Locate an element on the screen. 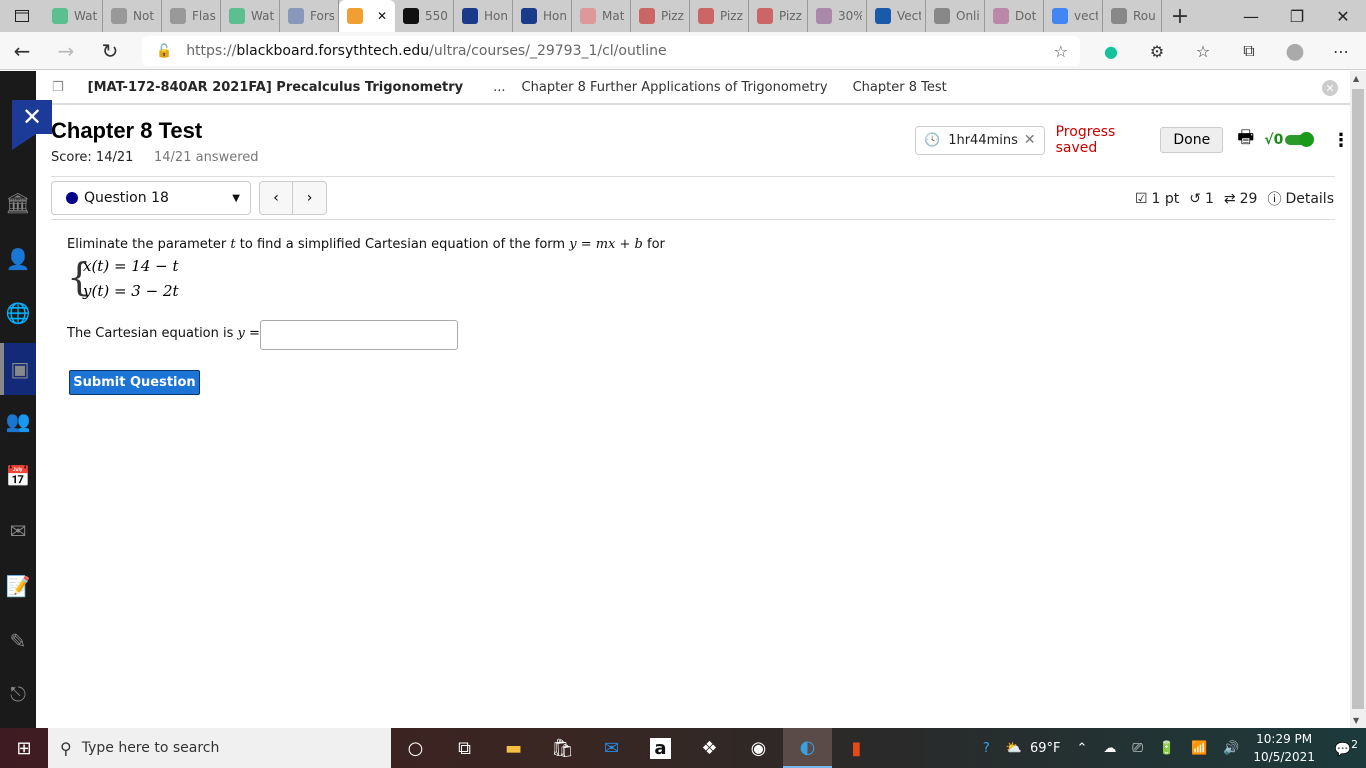  file-explorer-icon: ▬ is located at coordinates (513, 748).